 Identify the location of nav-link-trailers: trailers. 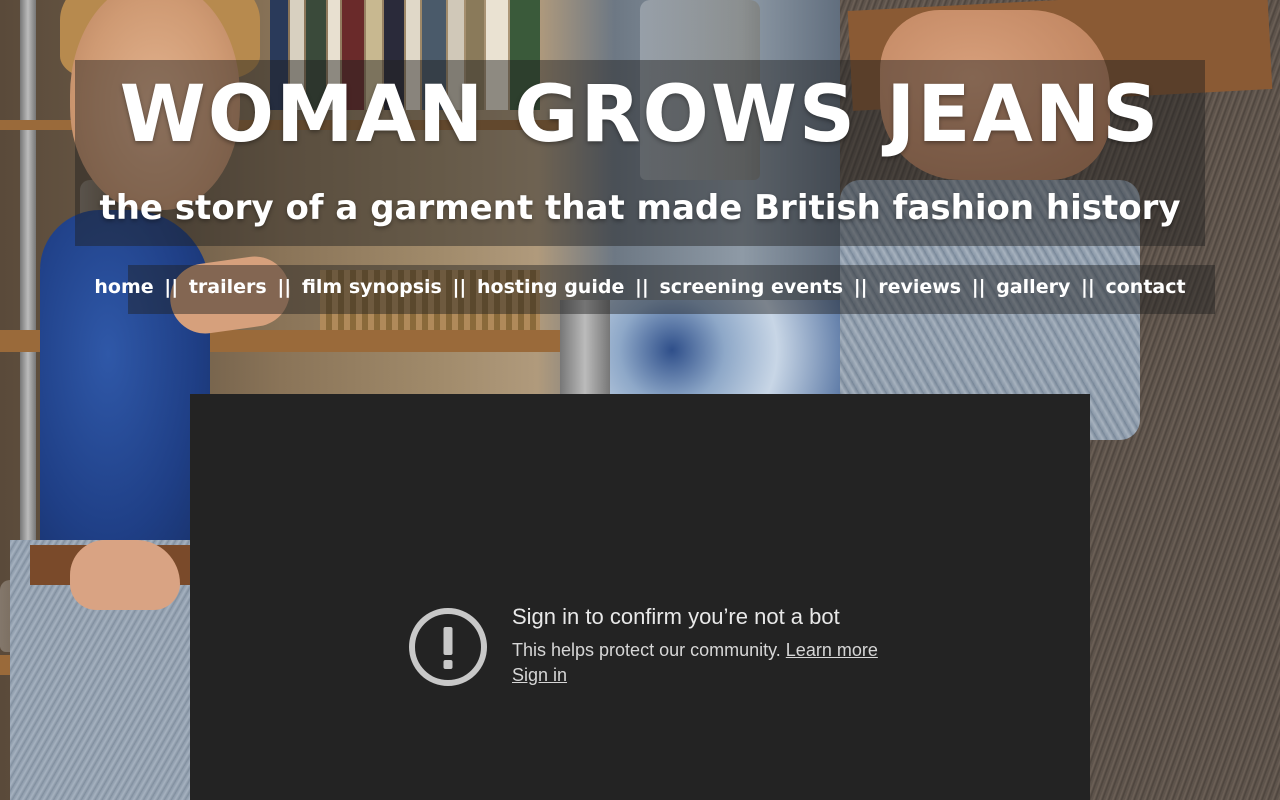
(228, 287).